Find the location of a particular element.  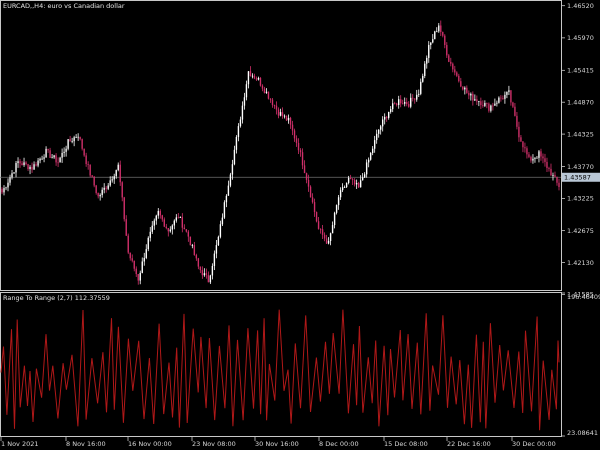

indicator-title: Range To Range (2,7) 112.37559 is located at coordinates (56, 298).